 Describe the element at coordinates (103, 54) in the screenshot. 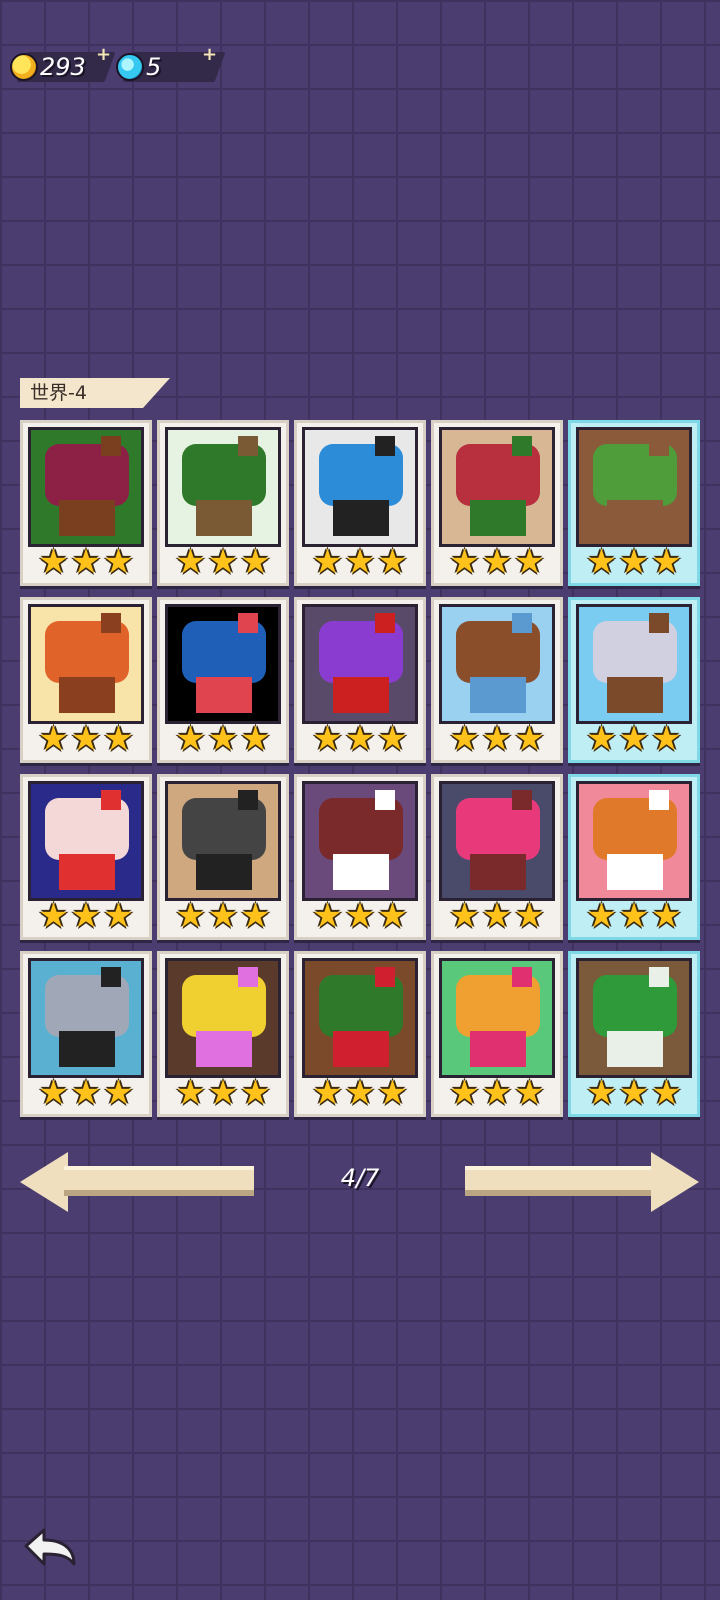

I see `add-coins-icon: +` at that location.